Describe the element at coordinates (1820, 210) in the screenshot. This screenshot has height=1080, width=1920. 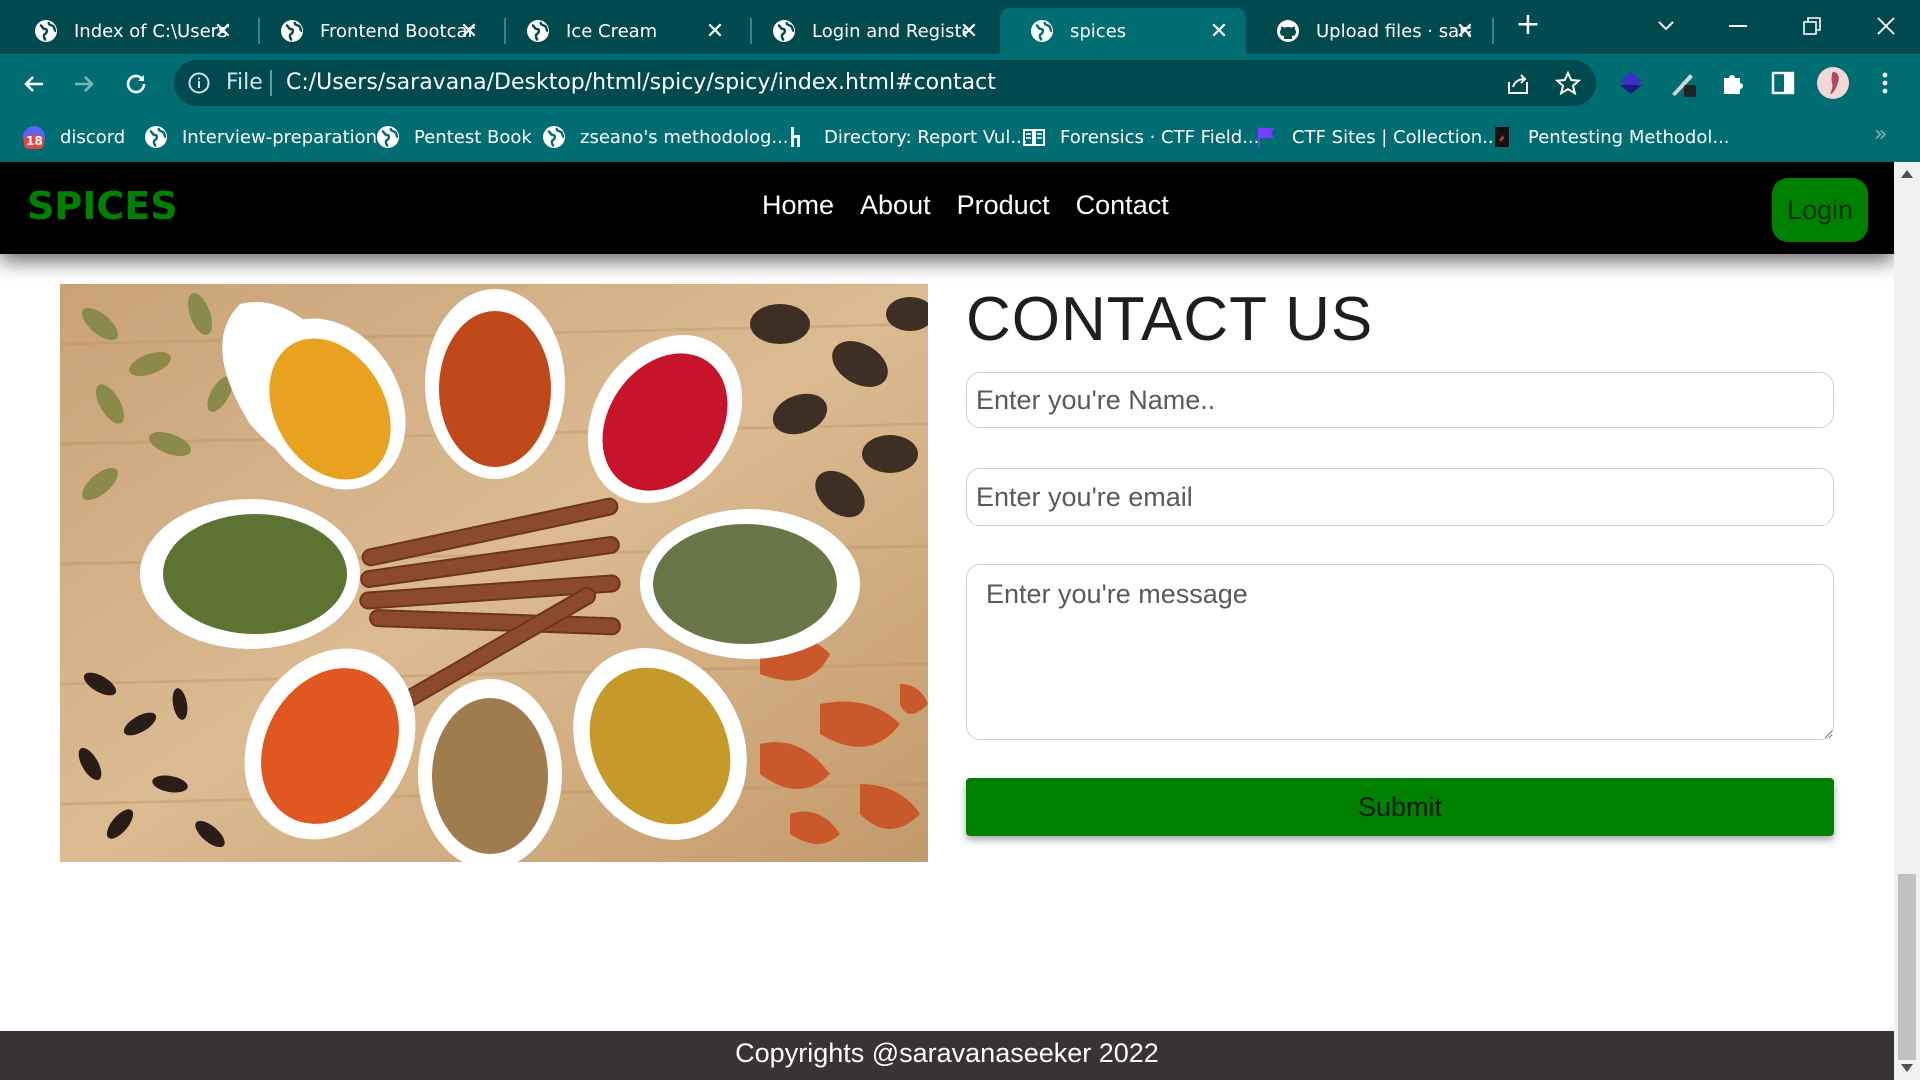
I see `login-button: Login` at that location.